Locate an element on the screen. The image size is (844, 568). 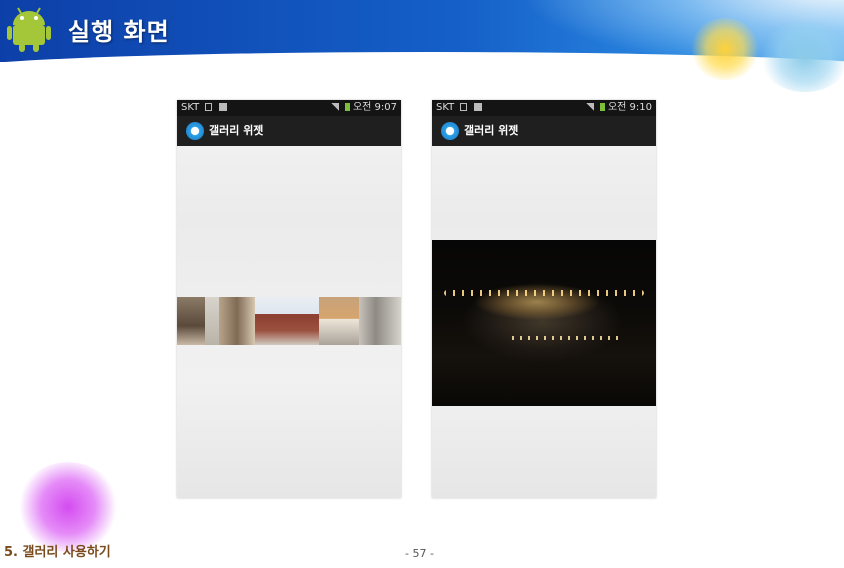
gallery-thumbnail-strip is located at coordinates (289, 321).